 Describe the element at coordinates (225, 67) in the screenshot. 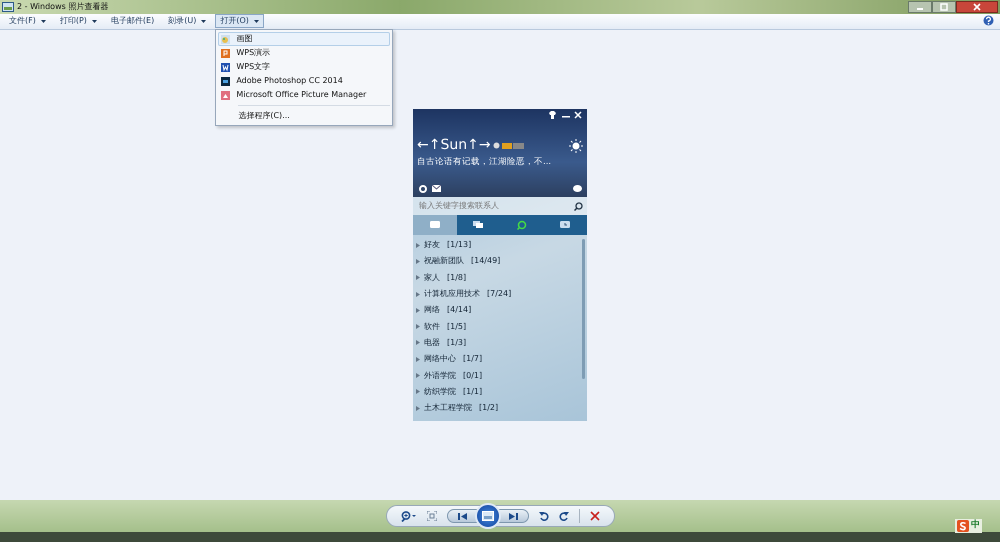

I see `document-icon` at that location.